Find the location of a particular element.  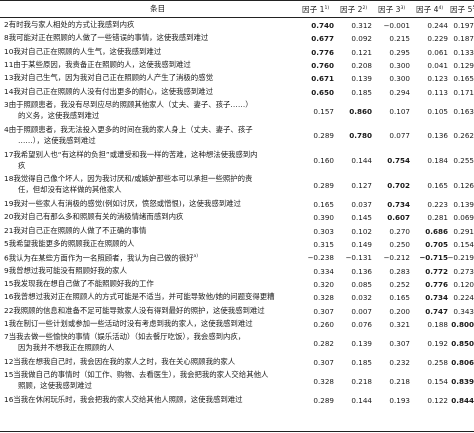

item-text: 11由于某些原因，我责备正在照顾的人，这使我感到难过 is located at coordinates (151, 64).